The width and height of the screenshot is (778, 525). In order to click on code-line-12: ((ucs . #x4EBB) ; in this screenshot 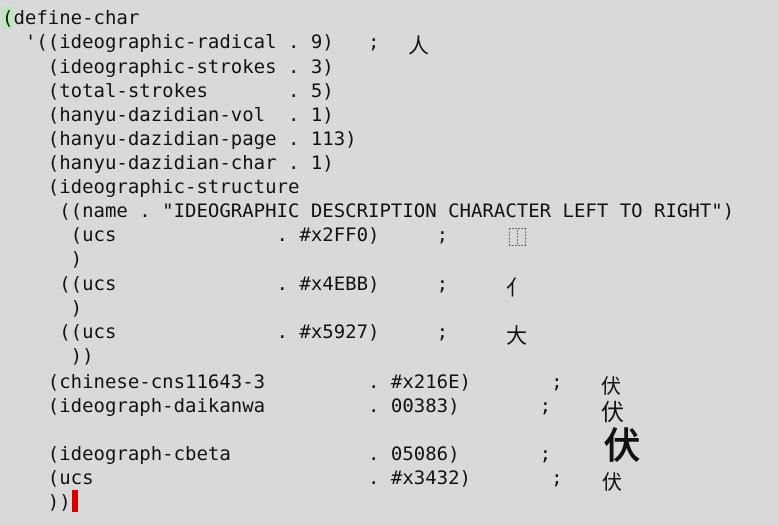, I will do `click(231, 284)`.